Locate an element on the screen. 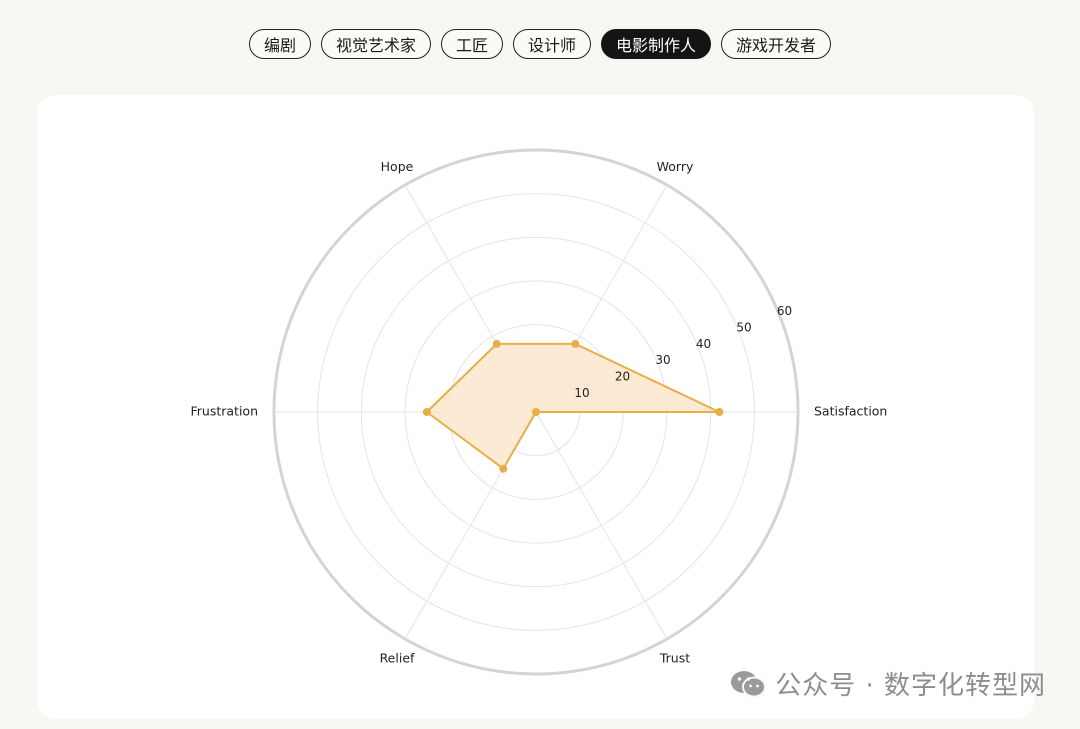 The width and height of the screenshot is (1080, 729). axis-label-relief: Relief is located at coordinates (397, 657).